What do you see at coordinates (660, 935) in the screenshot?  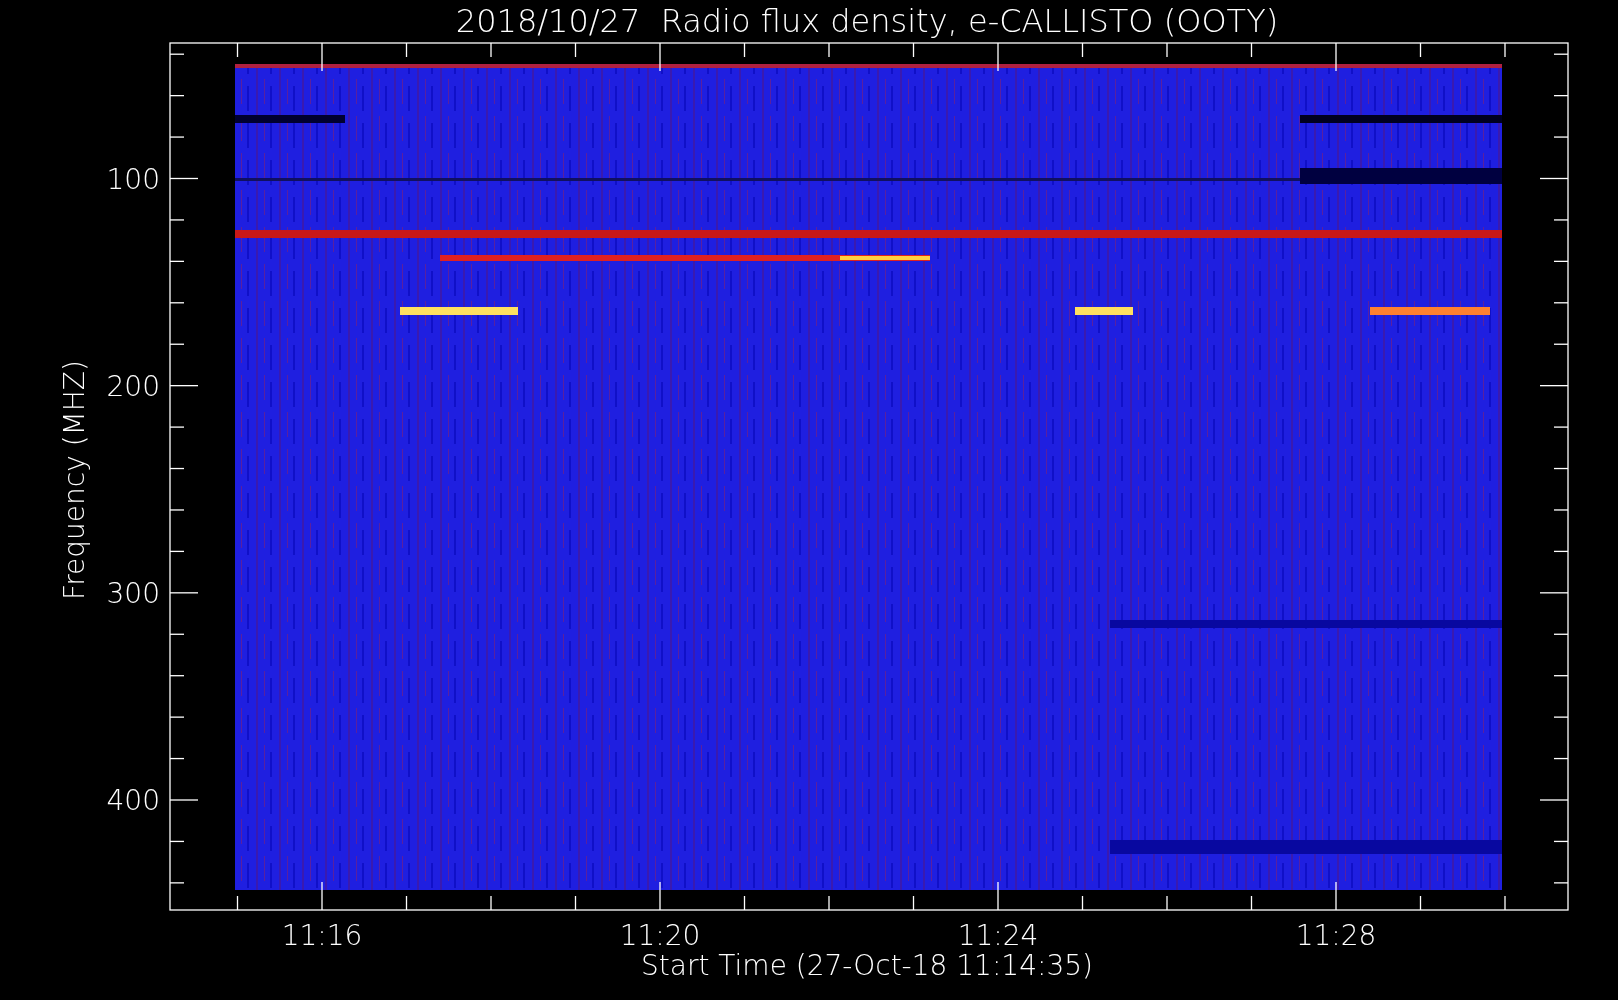 I see `x-tick-label: 11:20` at bounding box center [660, 935].